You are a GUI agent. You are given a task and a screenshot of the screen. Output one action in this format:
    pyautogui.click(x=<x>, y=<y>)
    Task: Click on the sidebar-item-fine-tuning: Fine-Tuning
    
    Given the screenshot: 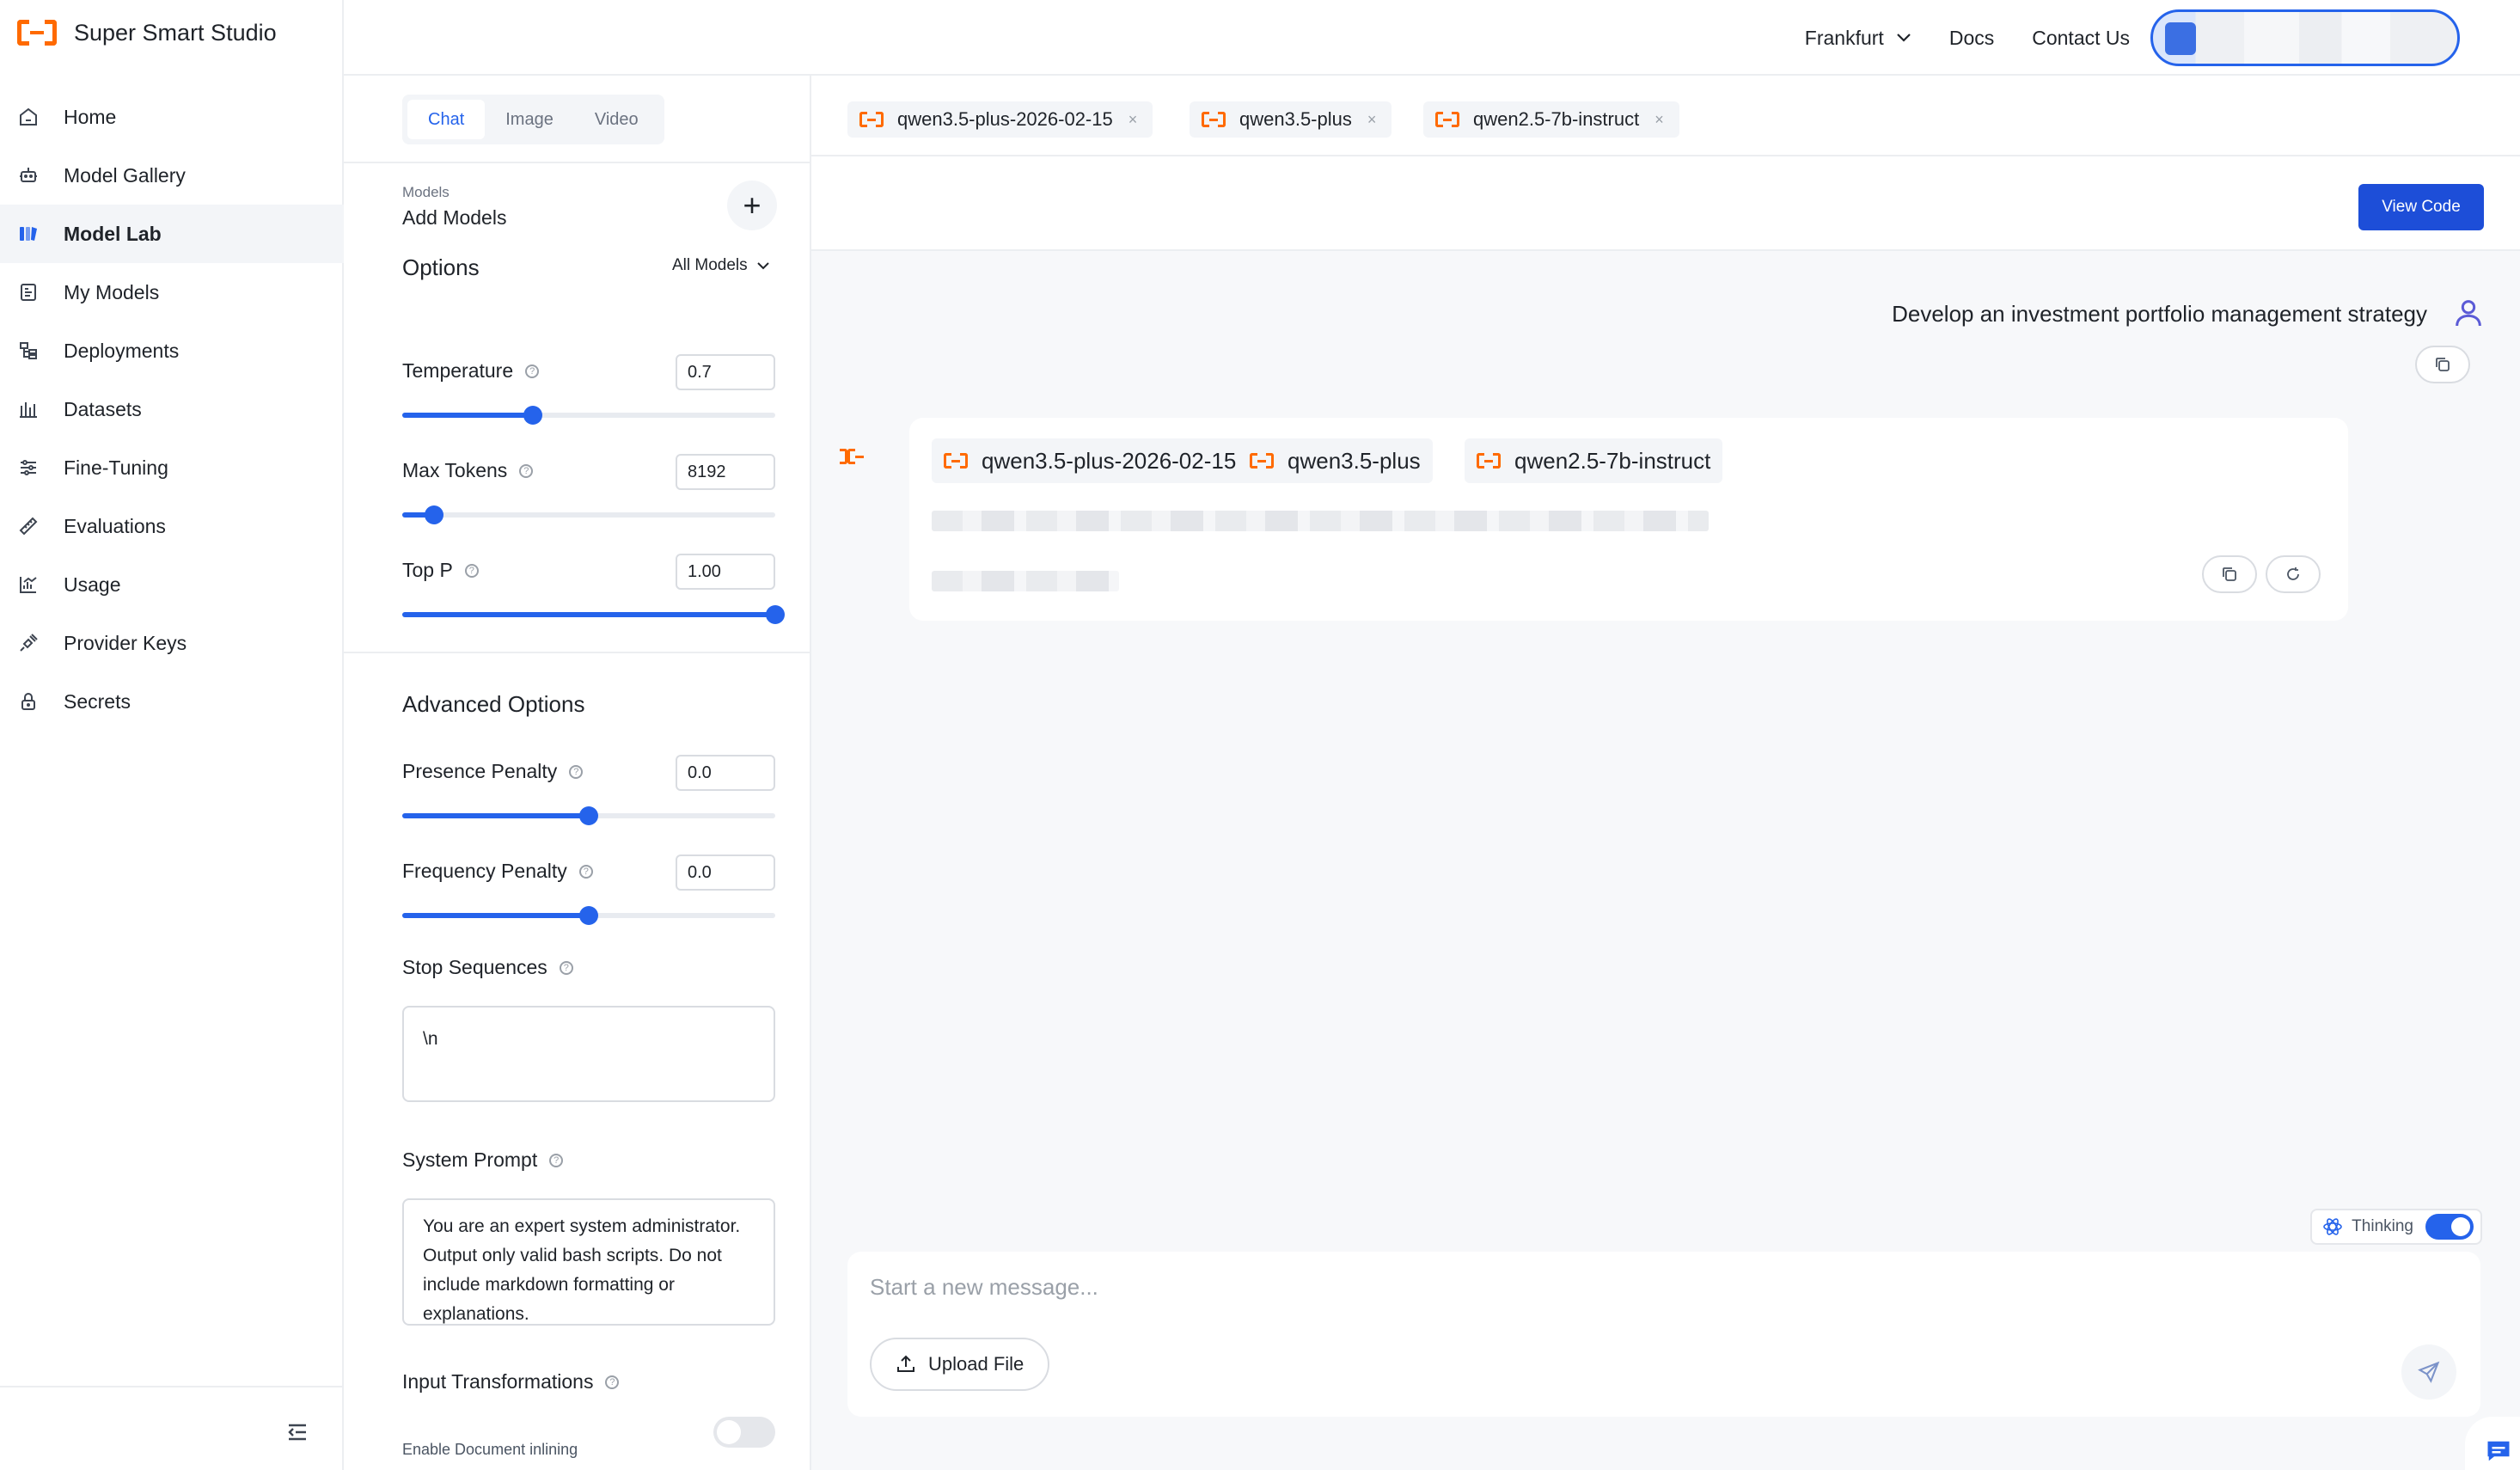 What is the action you would take?
    pyautogui.click(x=172, y=467)
    